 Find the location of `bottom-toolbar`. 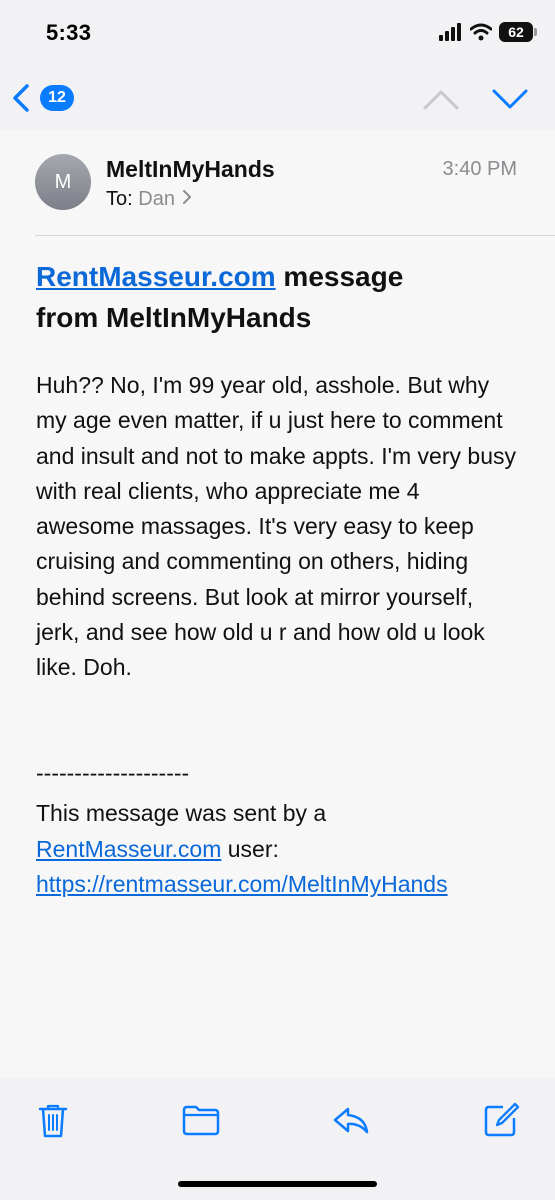

bottom-toolbar is located at coordinates (277, 1139).